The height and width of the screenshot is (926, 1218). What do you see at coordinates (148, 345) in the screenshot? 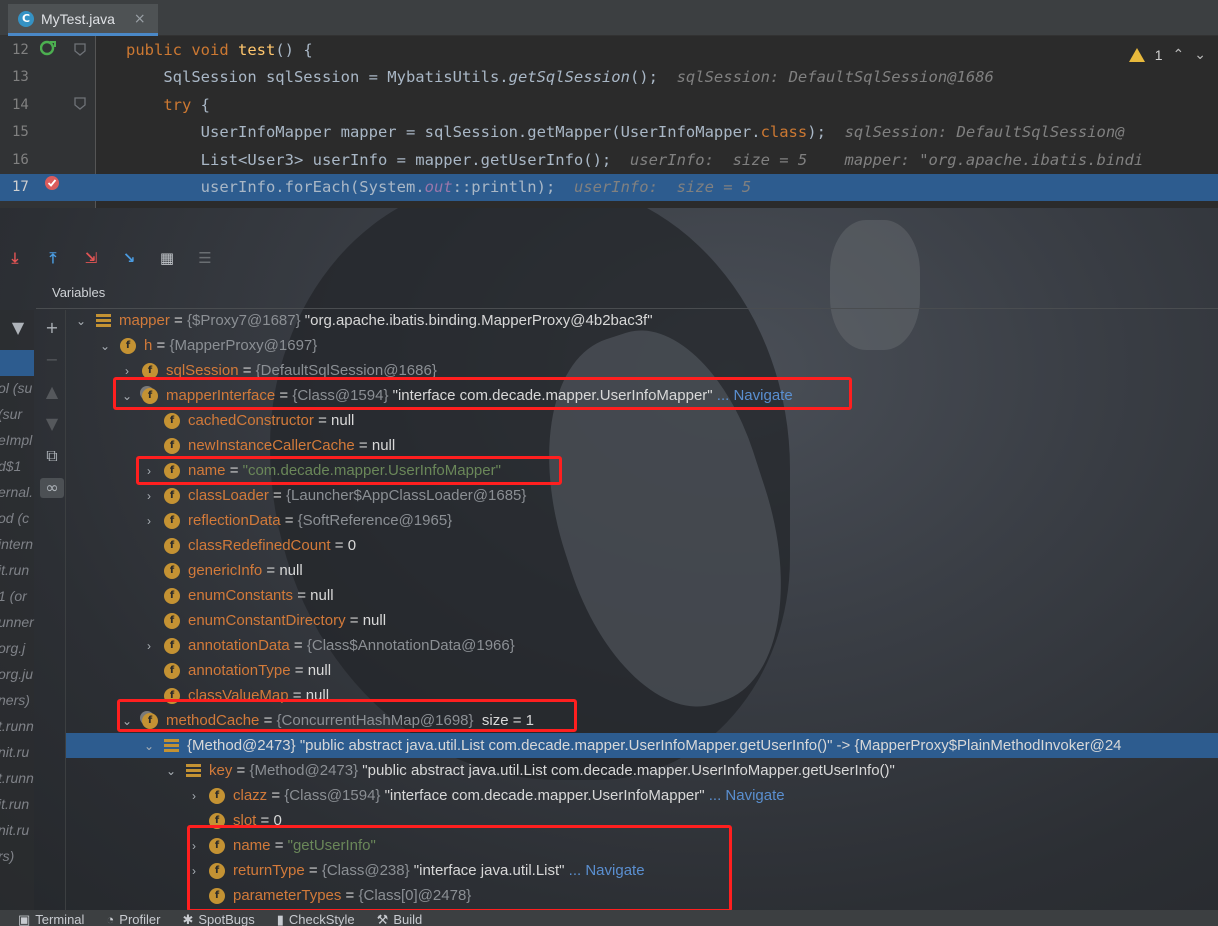
I see `variable-name: h` at bounding box center [148, 345].